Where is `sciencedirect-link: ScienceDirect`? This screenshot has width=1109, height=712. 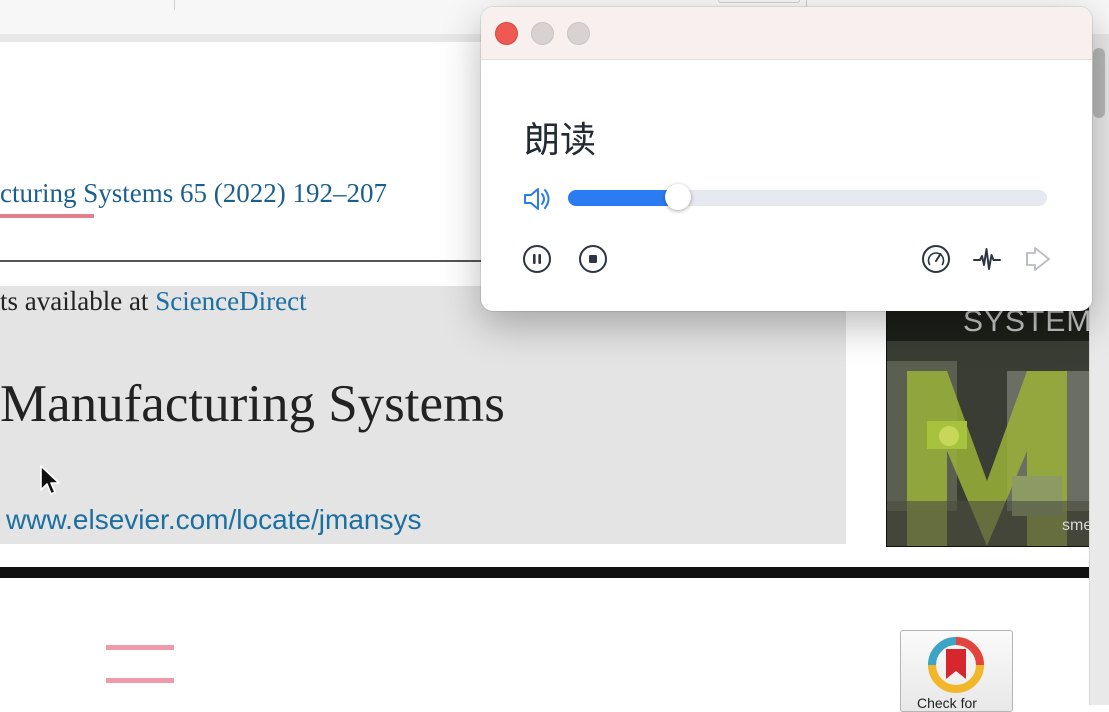 sciencedirect-link: ScienceDirect is located at coordinates (230, 301).